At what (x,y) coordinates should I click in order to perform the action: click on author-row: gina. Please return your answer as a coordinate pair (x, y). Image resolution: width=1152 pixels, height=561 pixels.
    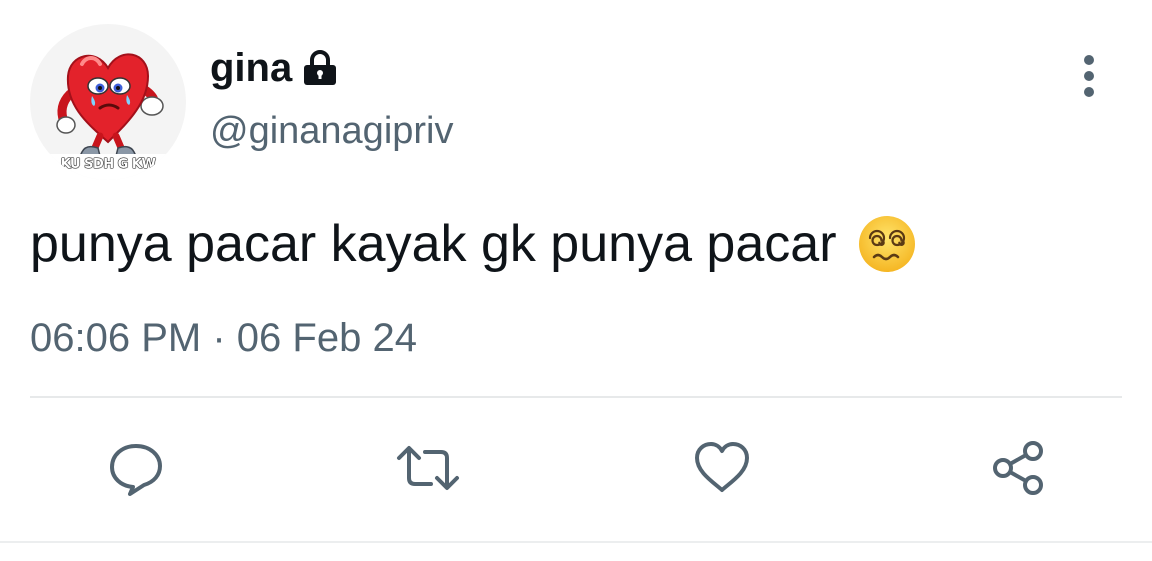
    Looking at the image, I should click on (274, 68).